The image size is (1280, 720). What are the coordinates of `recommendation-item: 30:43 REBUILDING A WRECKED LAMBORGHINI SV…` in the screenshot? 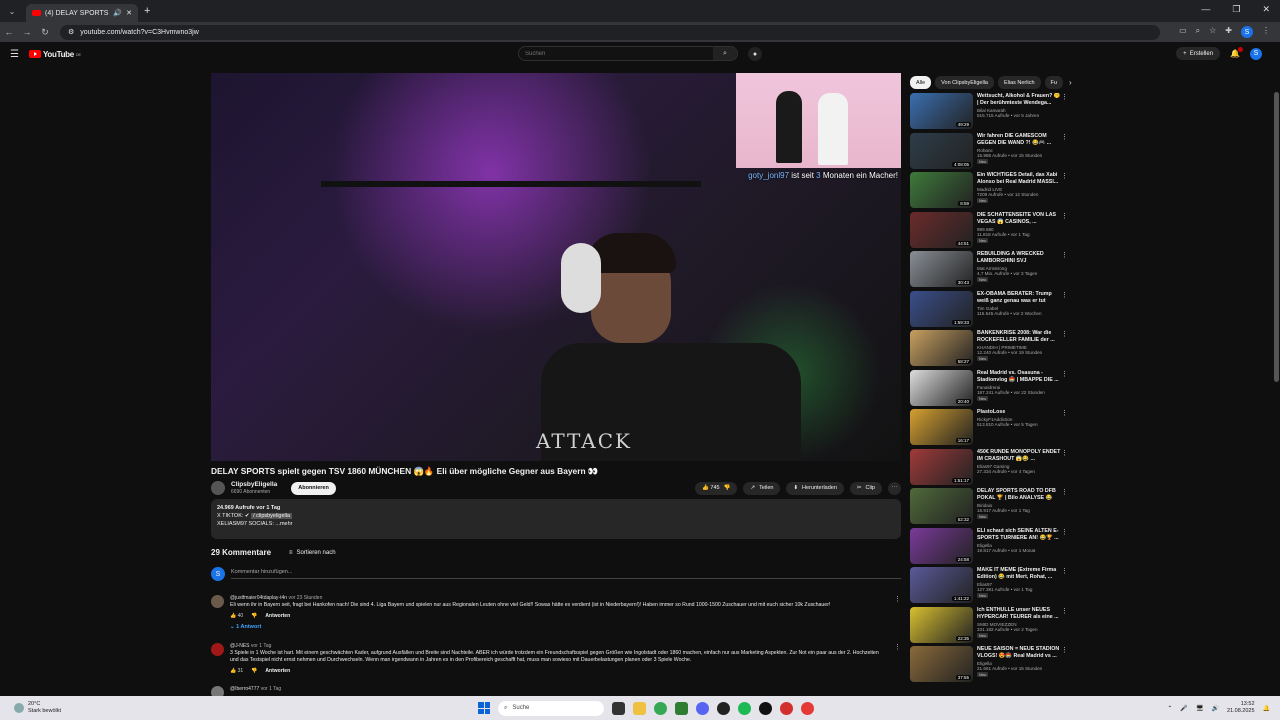 It's located at (989, 270).